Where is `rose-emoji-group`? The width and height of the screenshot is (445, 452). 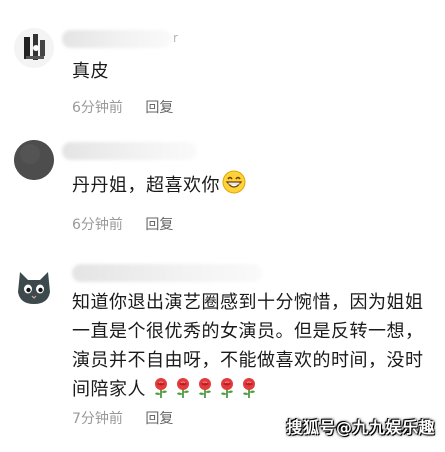 rose-emoji-group is located at coordinates (207, 389).